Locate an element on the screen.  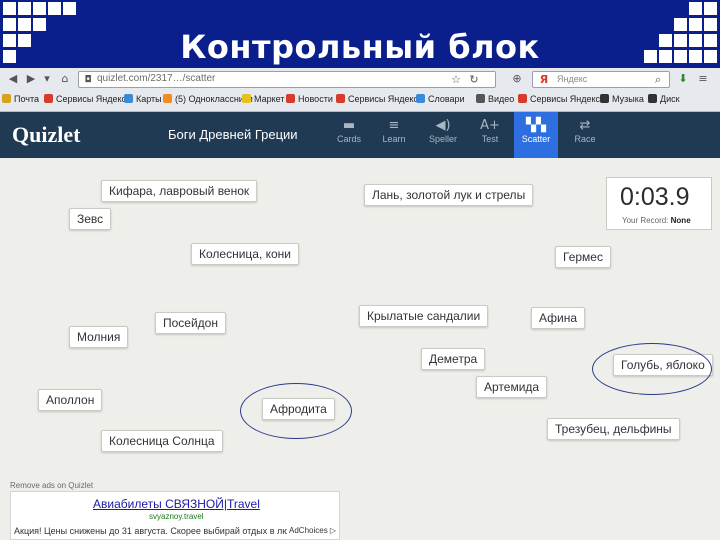
home-icon: ⌂ is located at coordinates (65, 79).